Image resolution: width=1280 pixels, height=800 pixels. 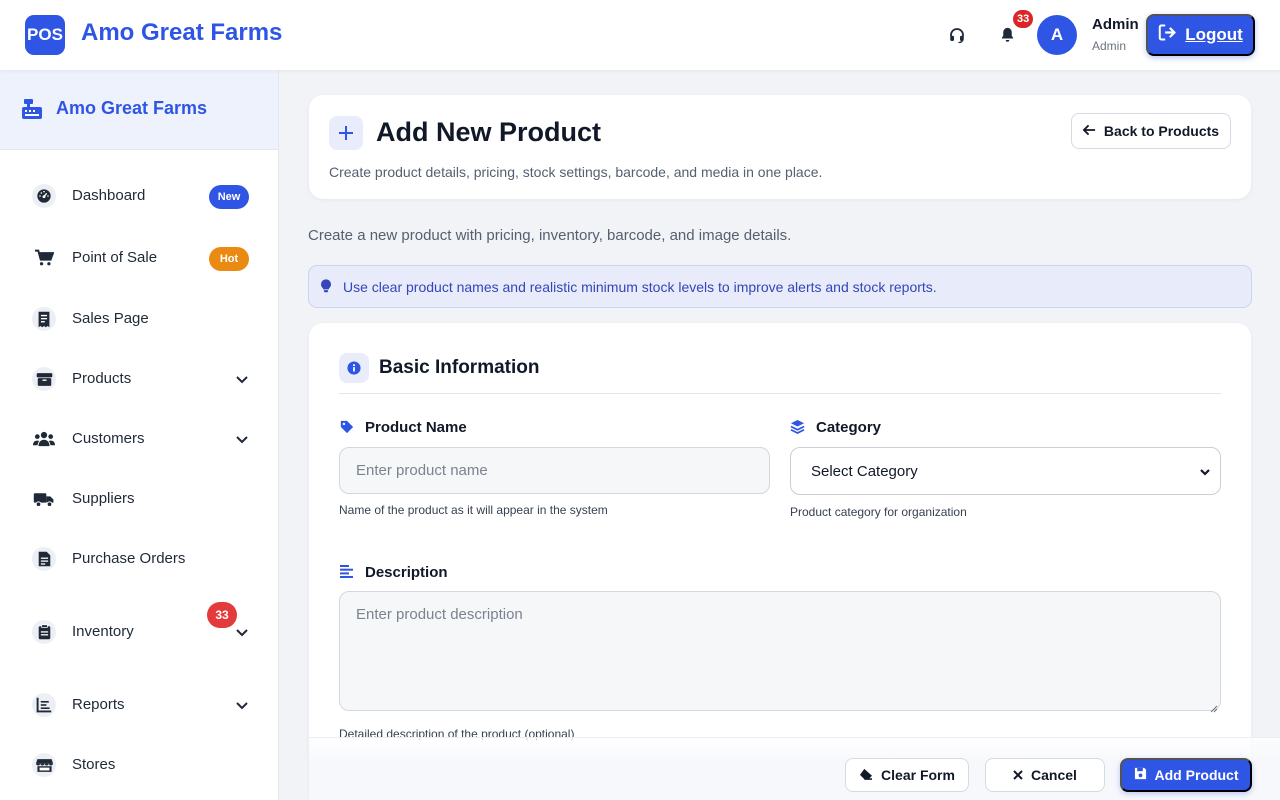 I want to click on category-label: Category, so click(x=849, y=427).